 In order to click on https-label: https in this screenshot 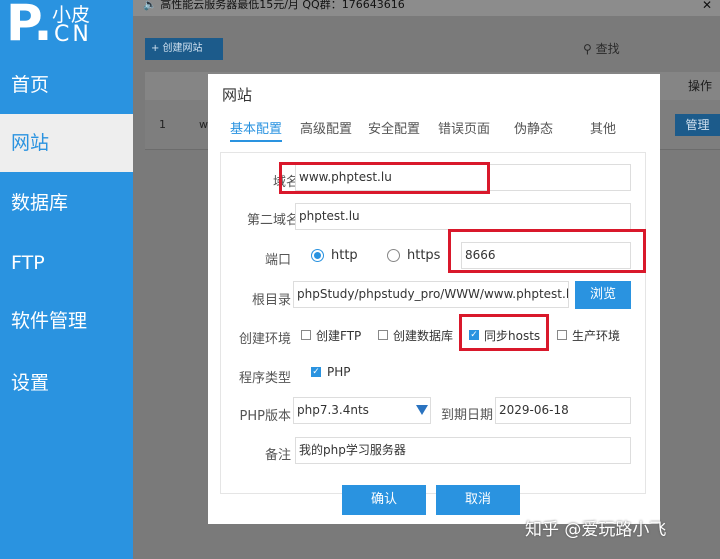, I will do `click(424, 255)`.